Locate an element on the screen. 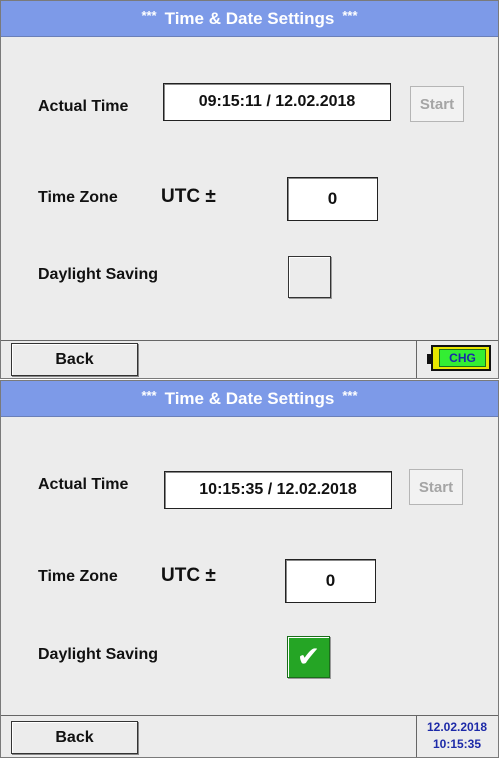  battery-charging-icon: CHG is located at coordinates (459, 358).